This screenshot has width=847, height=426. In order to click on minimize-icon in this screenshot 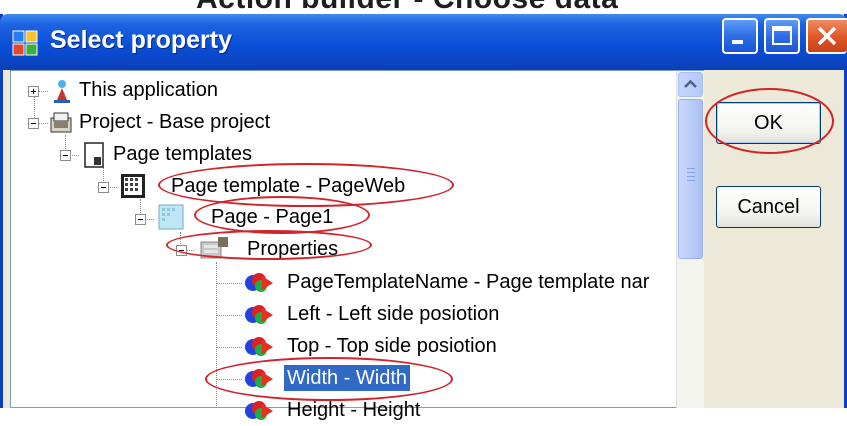, I will do `click(737, 42)`.